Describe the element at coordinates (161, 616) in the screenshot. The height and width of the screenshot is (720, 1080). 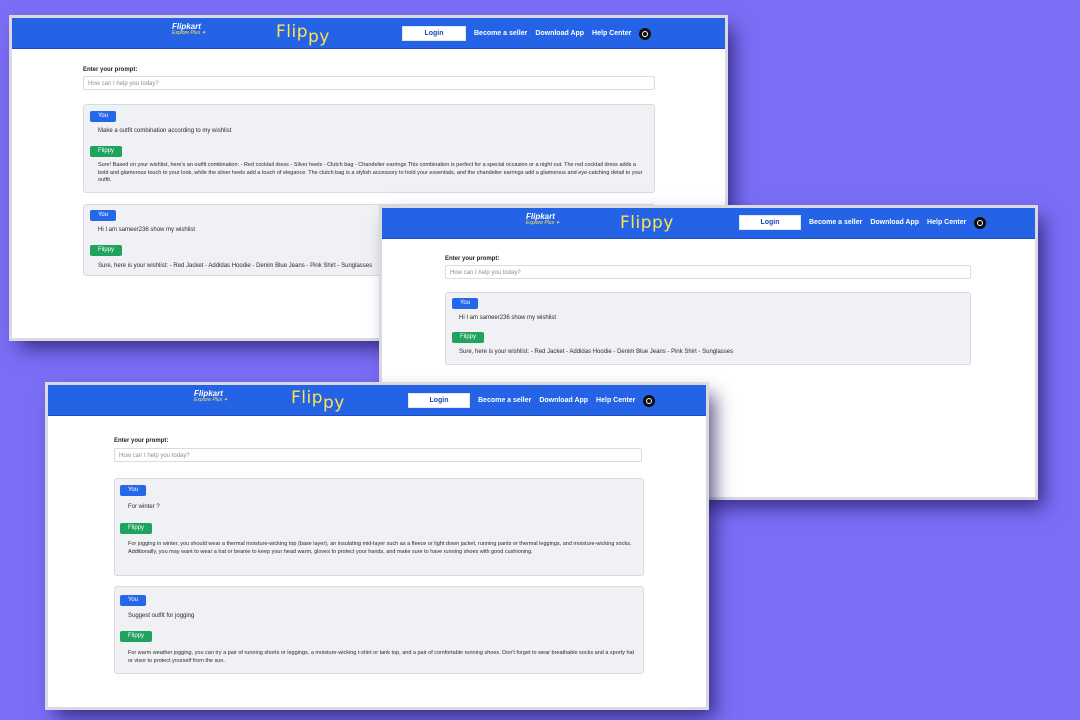
I see `user-message: Suggest outfit for jogging` at that location.